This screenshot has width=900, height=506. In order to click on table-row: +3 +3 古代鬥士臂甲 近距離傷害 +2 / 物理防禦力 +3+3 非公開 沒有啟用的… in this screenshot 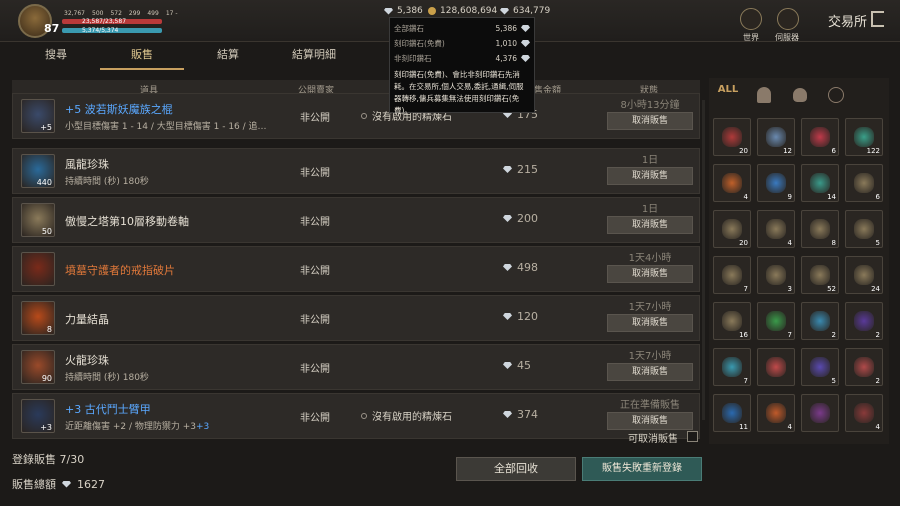, I will do `click(356, 416)`.